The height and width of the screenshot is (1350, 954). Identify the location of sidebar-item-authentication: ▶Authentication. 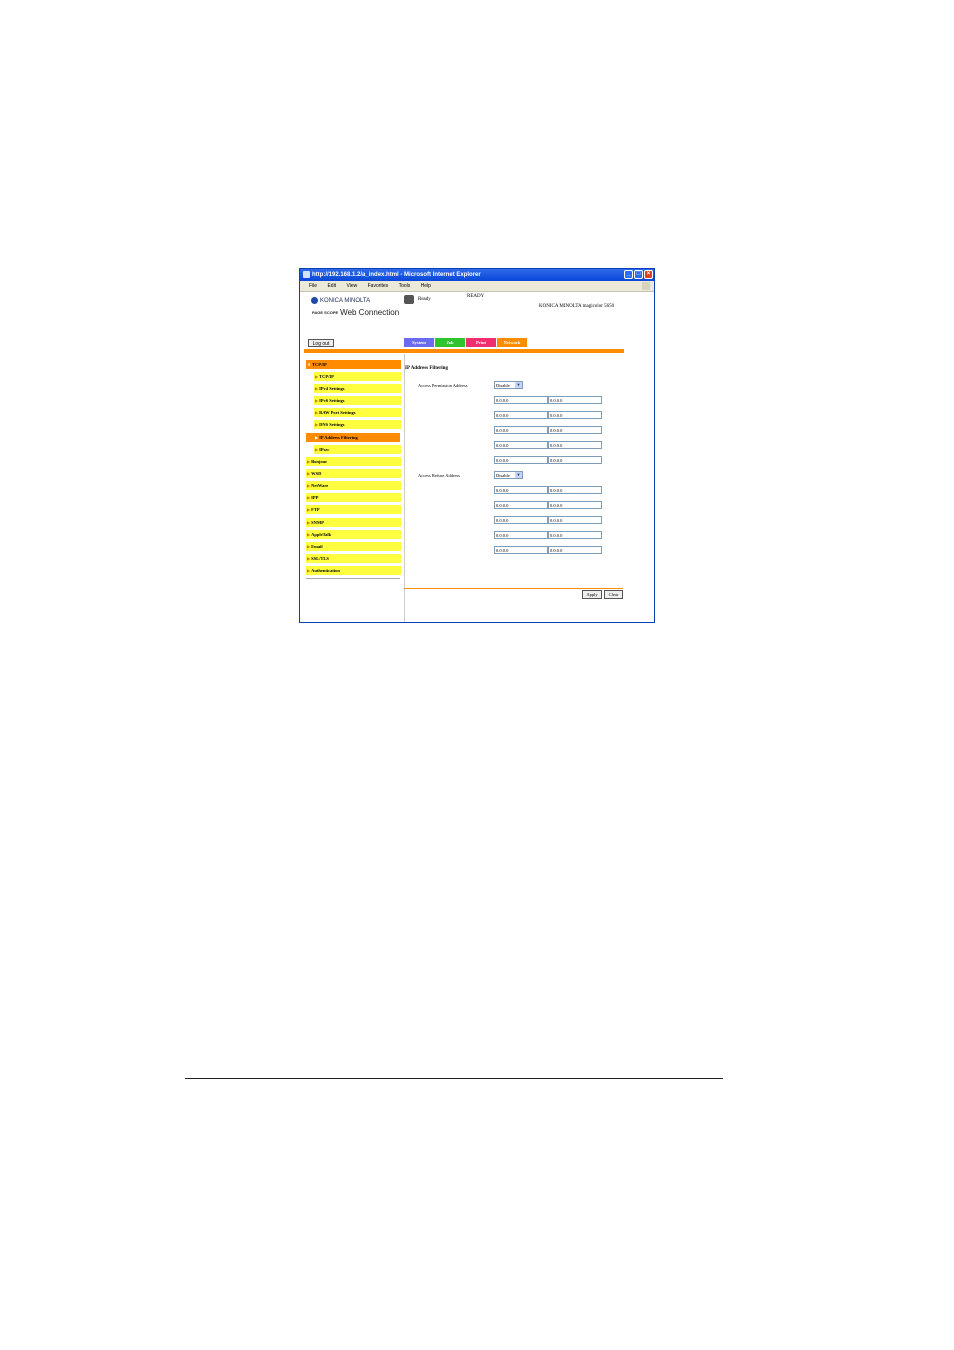
(353, 570).